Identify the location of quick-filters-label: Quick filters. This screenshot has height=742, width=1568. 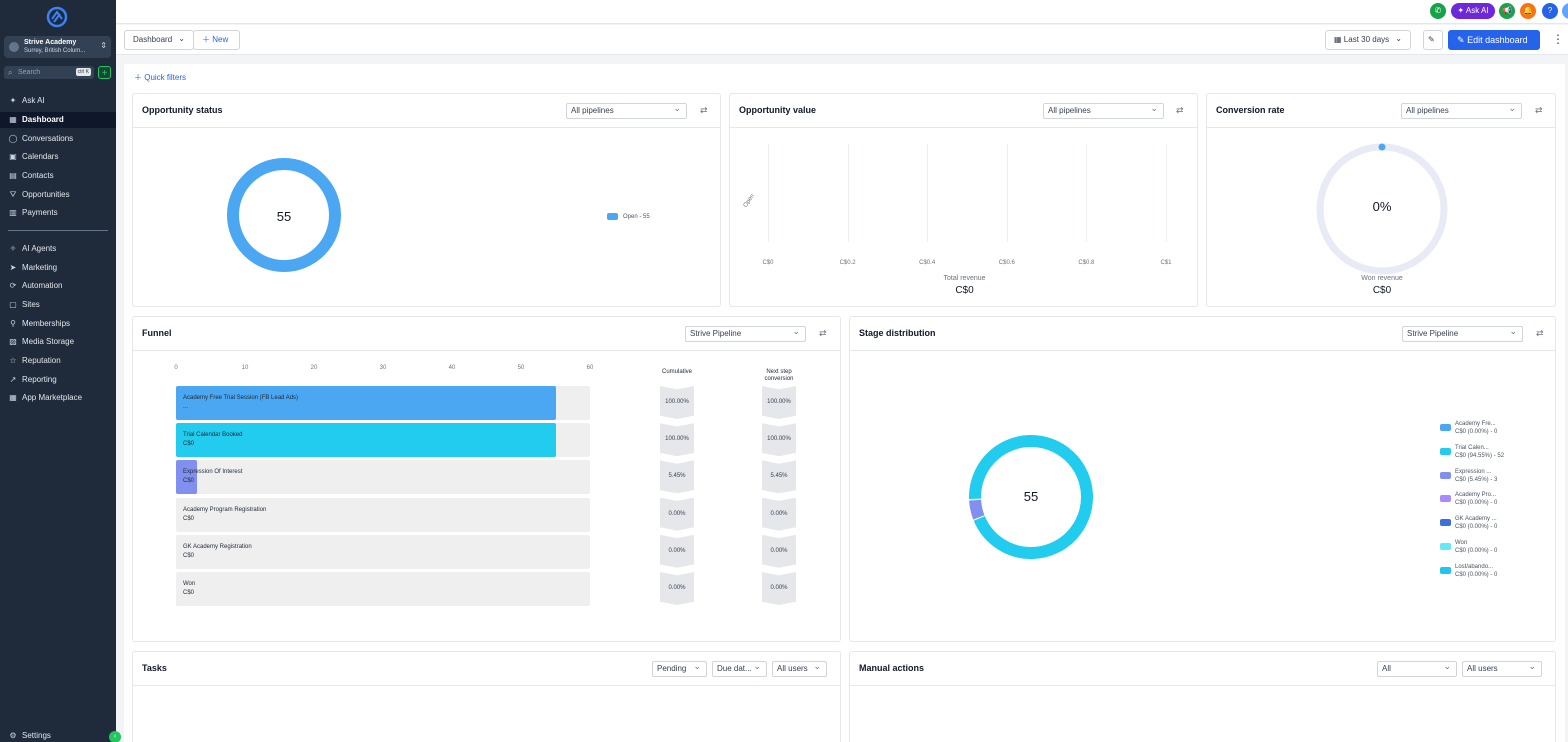
(165, 77).